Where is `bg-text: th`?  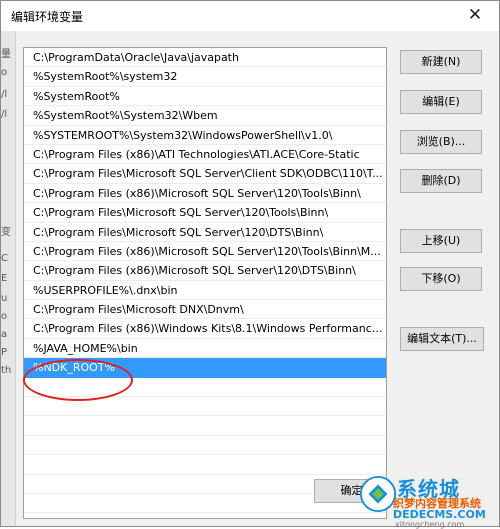 bg-text: th is located at coordinates (6, 370).